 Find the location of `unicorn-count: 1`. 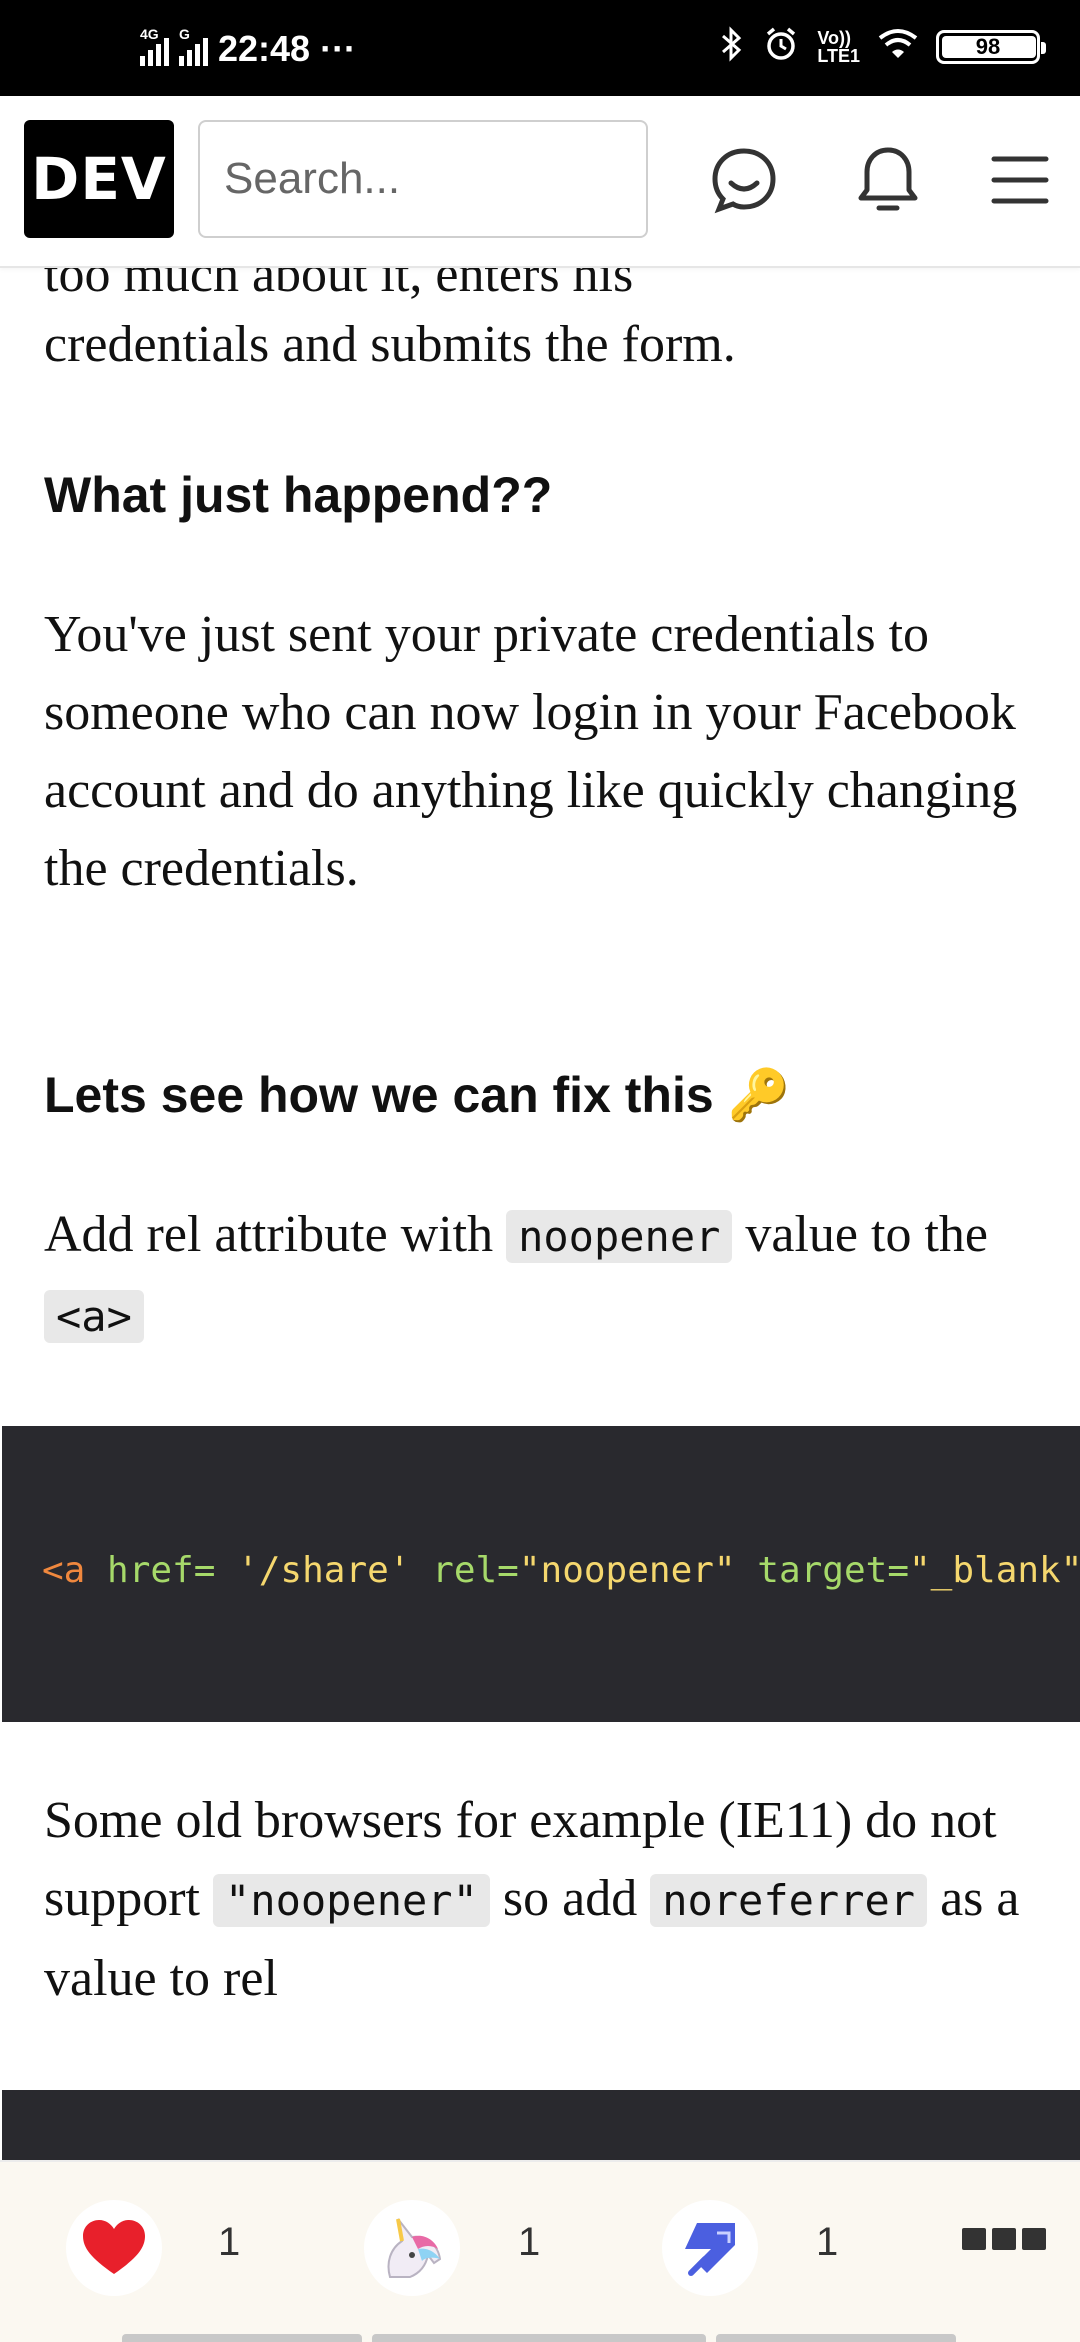

unicorn-count: 1 is located at coordinates (529, 2242).